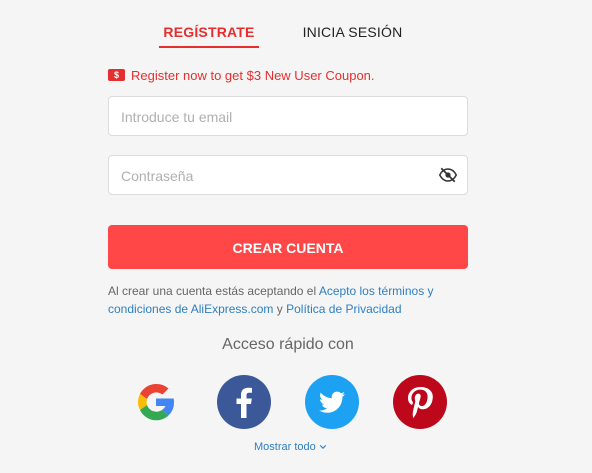 The height and width of the screenshot is (473, 592). I want to click on facebook-login-button, so click(244, 402).